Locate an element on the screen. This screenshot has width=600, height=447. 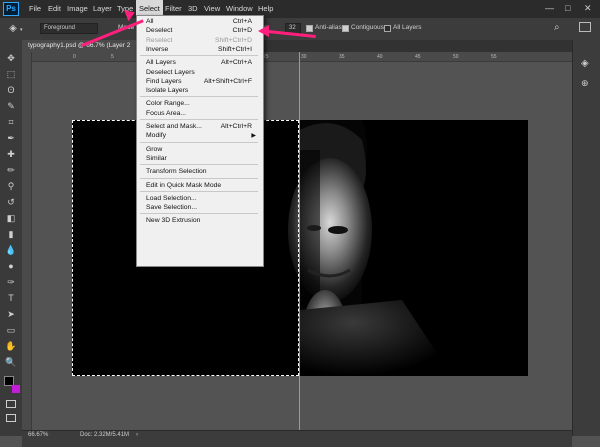
menu-file: File is located at coordinates (35, 9).